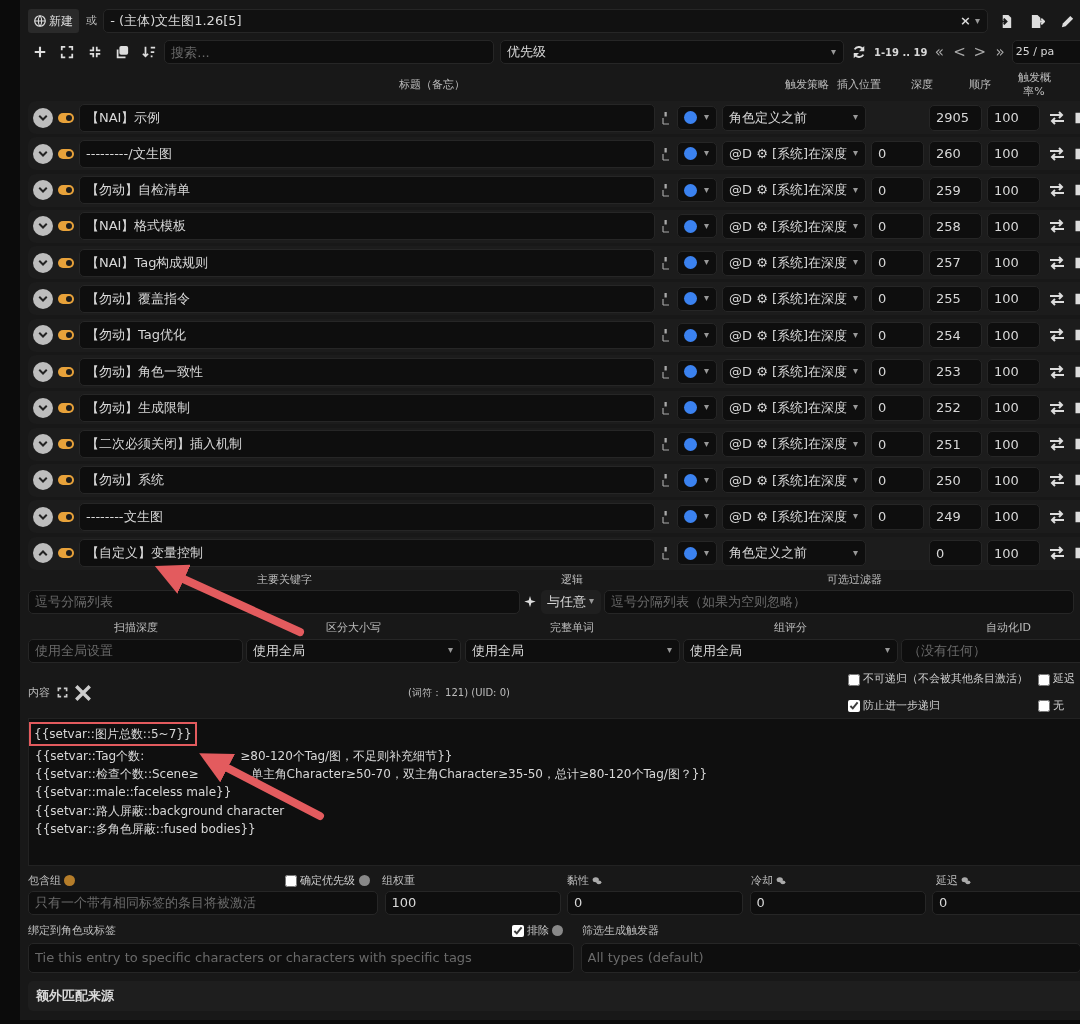 The width and height of the screenshot is (1080, 1024). What do you see at coordinates (955, 444) in the screenshot?
I see `order-field: 251` at bounding box center [955, 444].